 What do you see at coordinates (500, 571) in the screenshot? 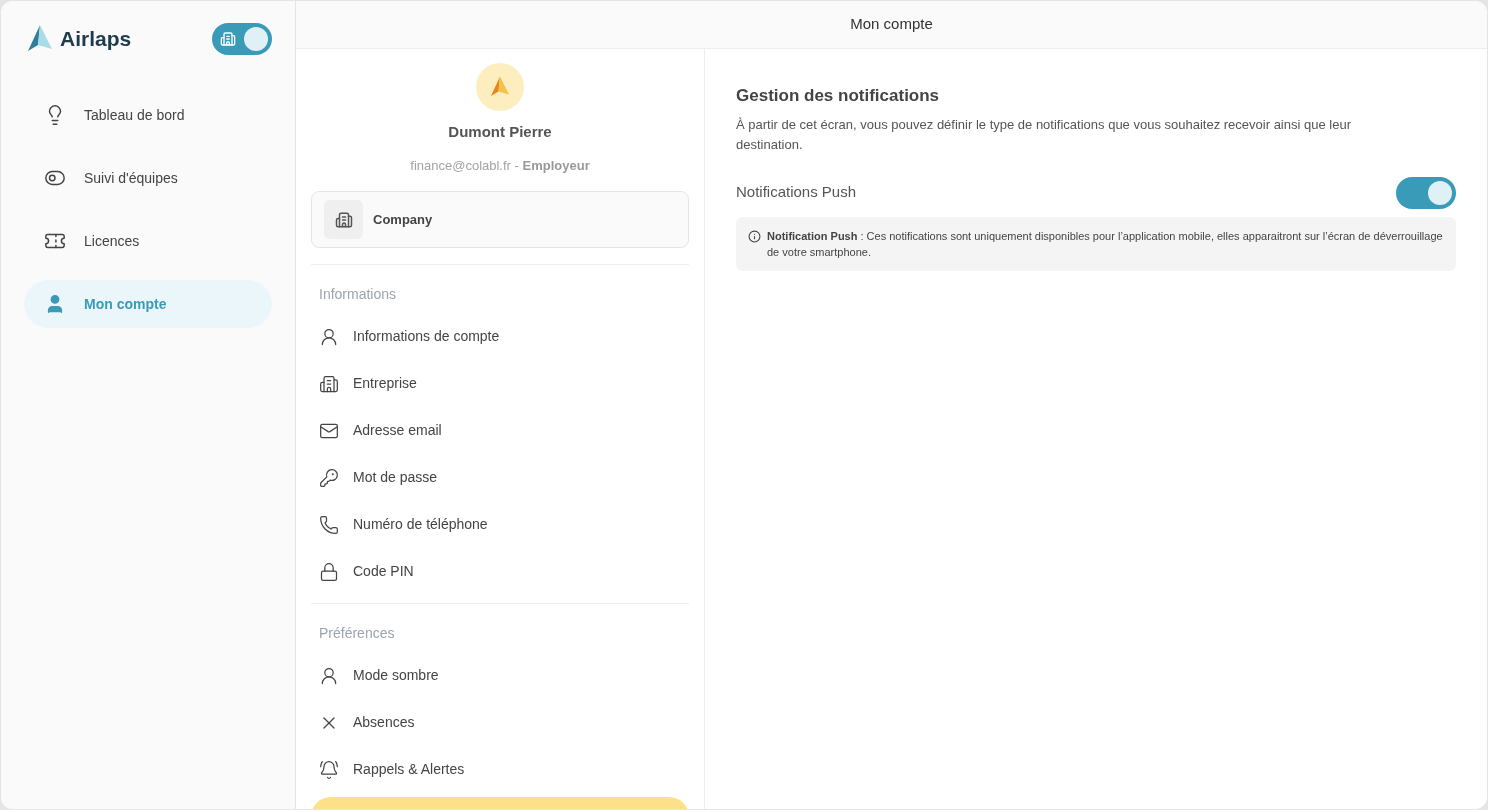
I see `menu-item: Code PIN` at bounding box center [500, 571].